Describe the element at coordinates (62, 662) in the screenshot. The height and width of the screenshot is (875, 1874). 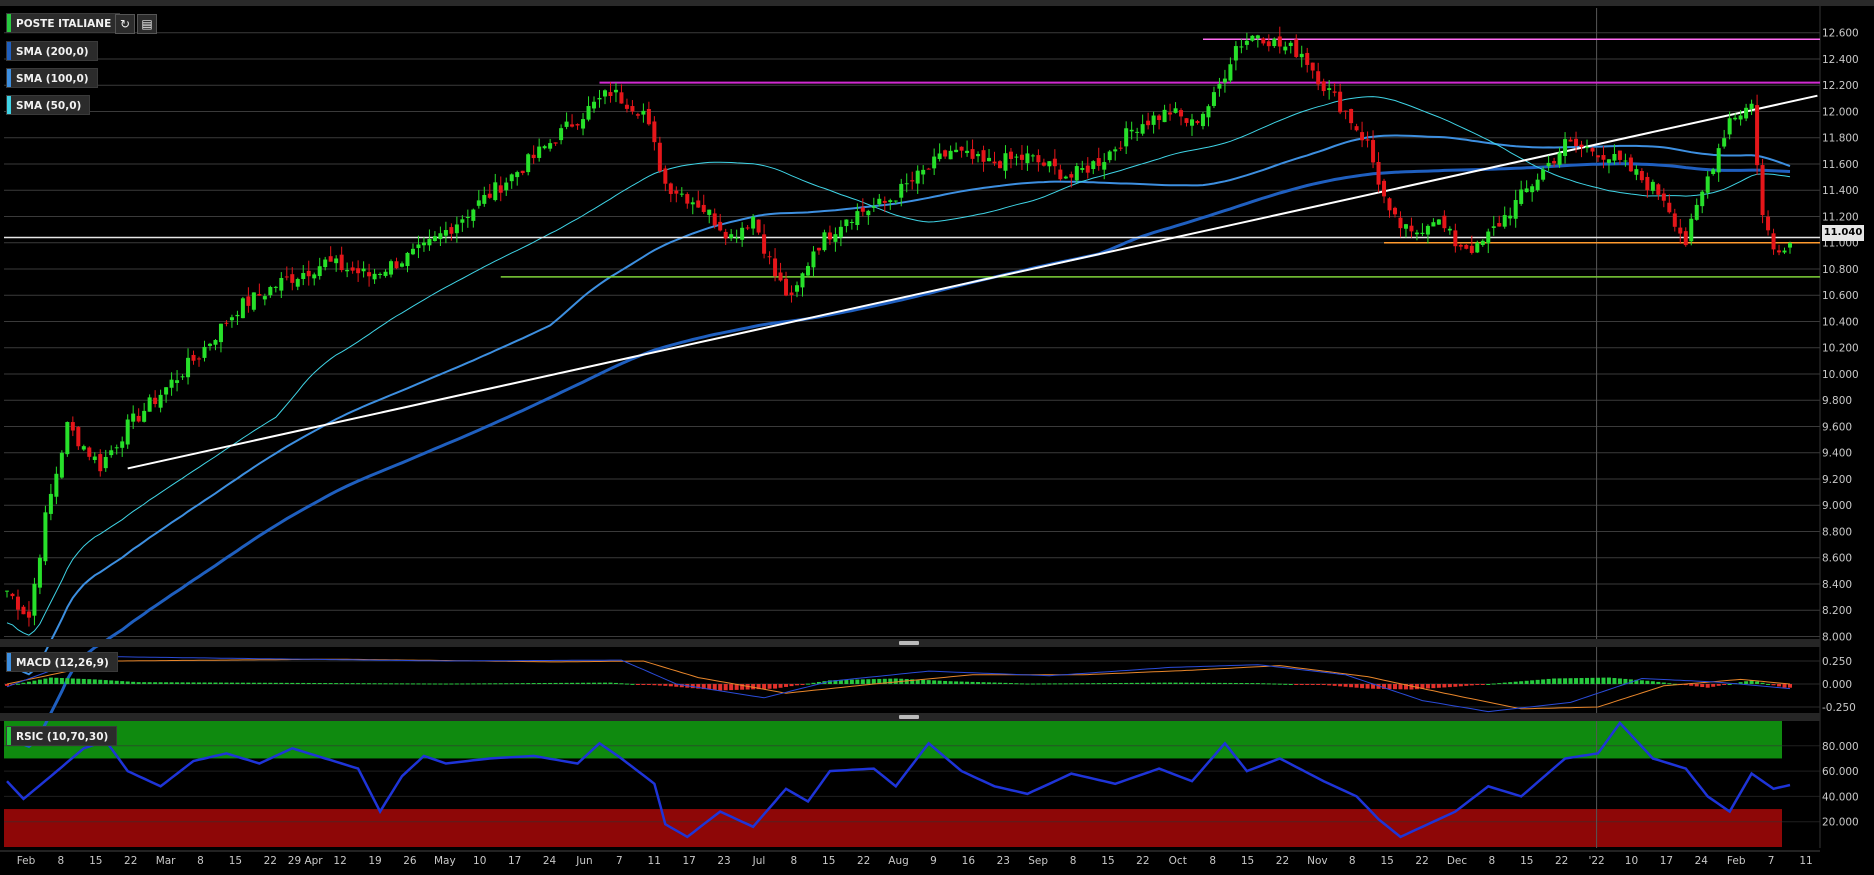
I see `legend-macd: MACD (12,26,9)` at that location.